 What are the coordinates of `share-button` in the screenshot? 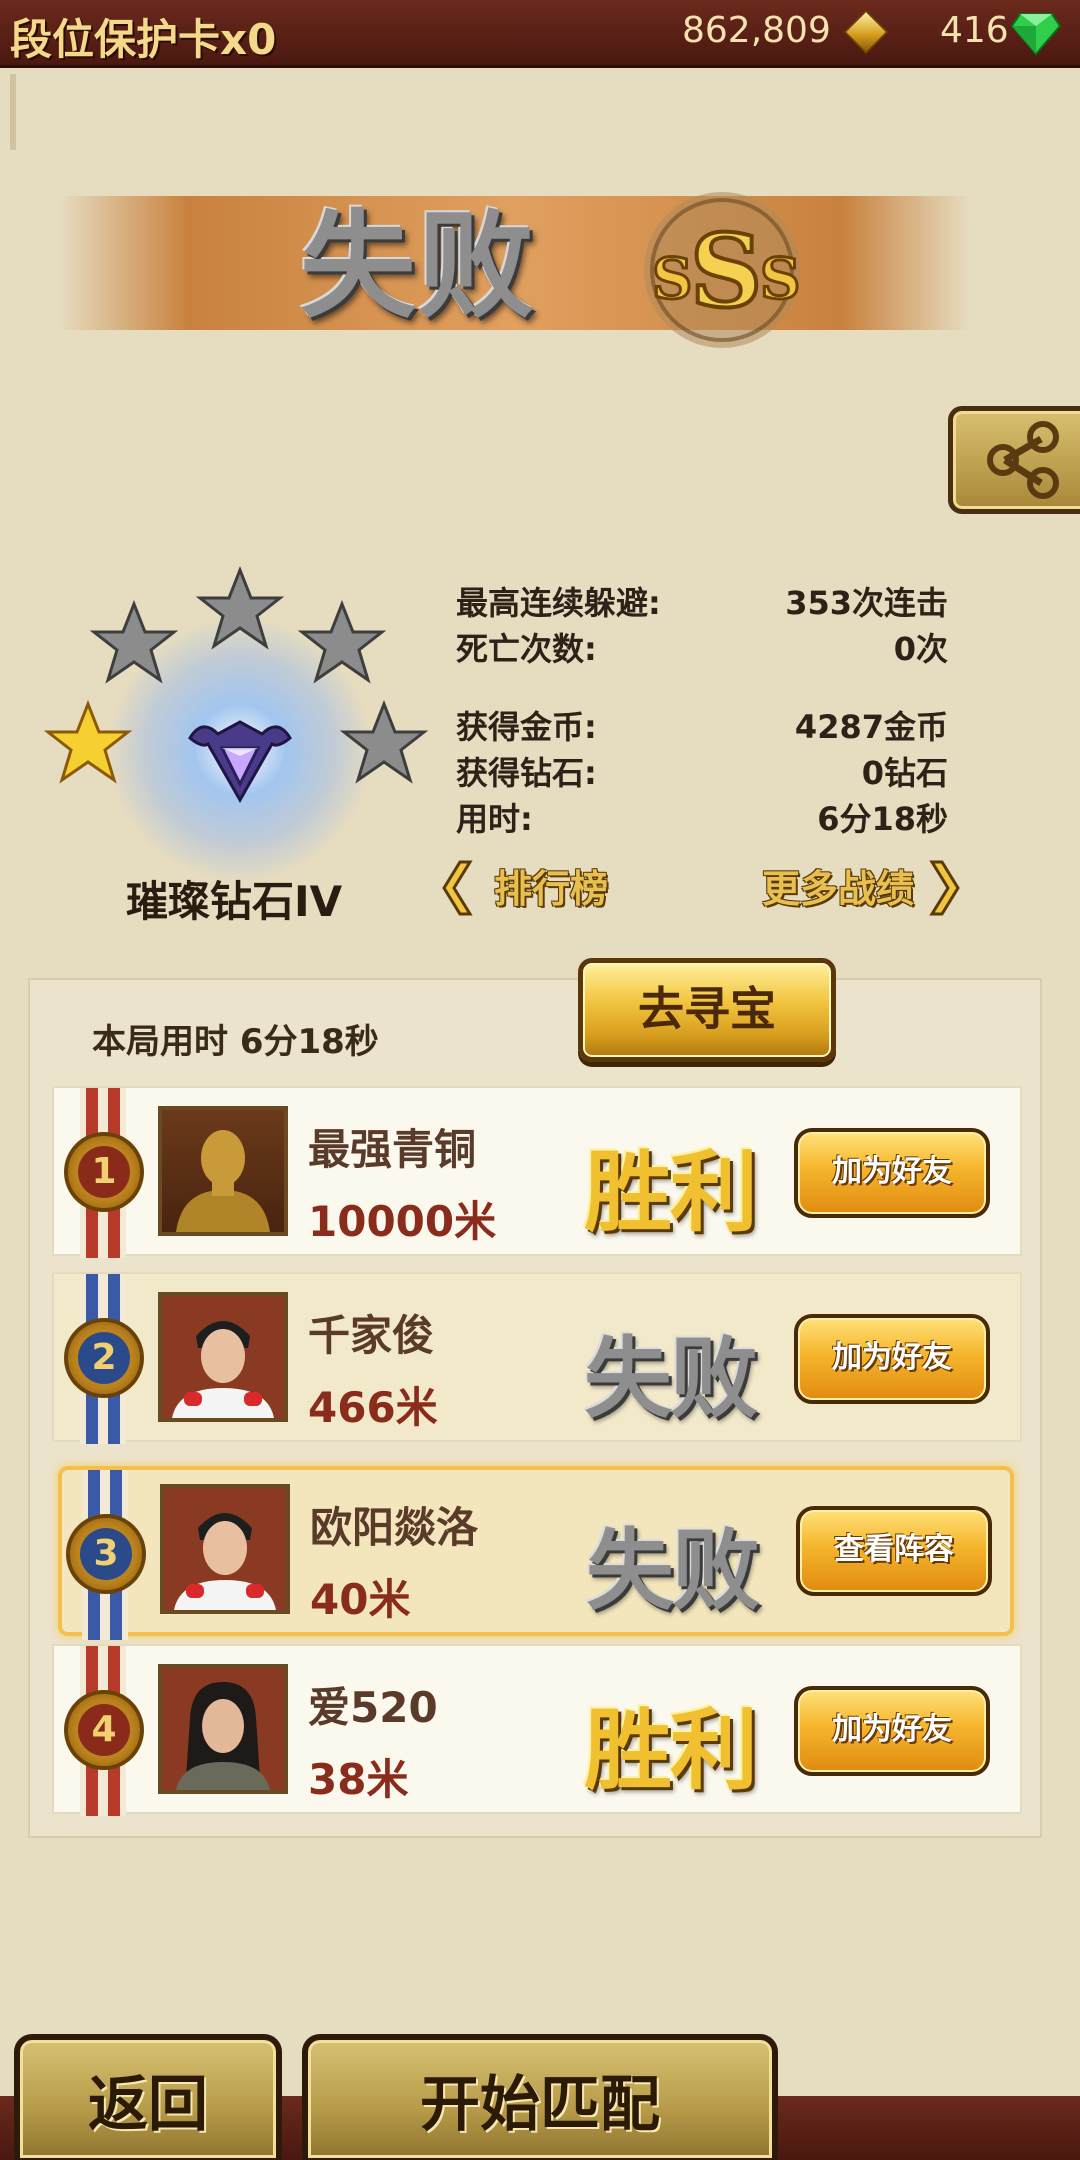 It's located at (1014, 460).